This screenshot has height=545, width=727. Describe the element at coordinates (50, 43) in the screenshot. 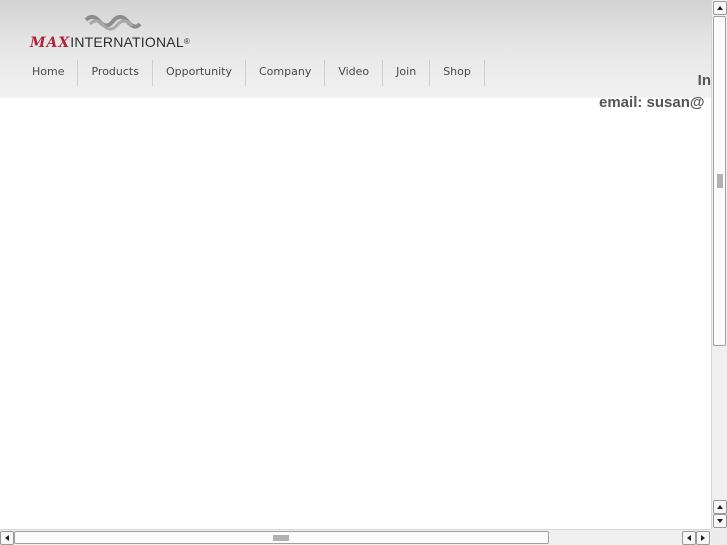

I see `logo-max-text: MAX` at that location.